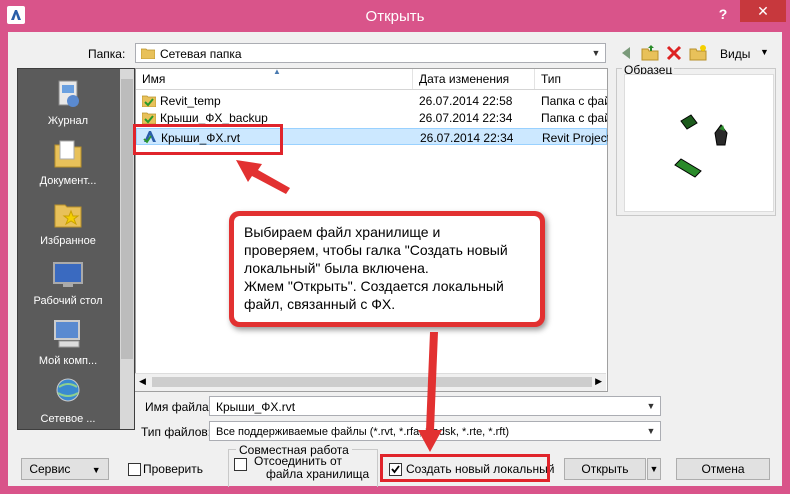 This screenshot has width=790, height=494. Describe the element at coordinates (430, 392) in the screenshot. I see `arrow-to-checkbox-icon` at that location.